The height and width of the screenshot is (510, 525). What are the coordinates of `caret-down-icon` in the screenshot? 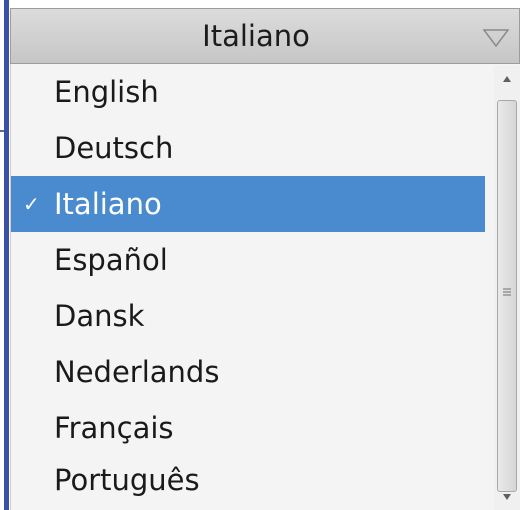 It's located at (507, 497).